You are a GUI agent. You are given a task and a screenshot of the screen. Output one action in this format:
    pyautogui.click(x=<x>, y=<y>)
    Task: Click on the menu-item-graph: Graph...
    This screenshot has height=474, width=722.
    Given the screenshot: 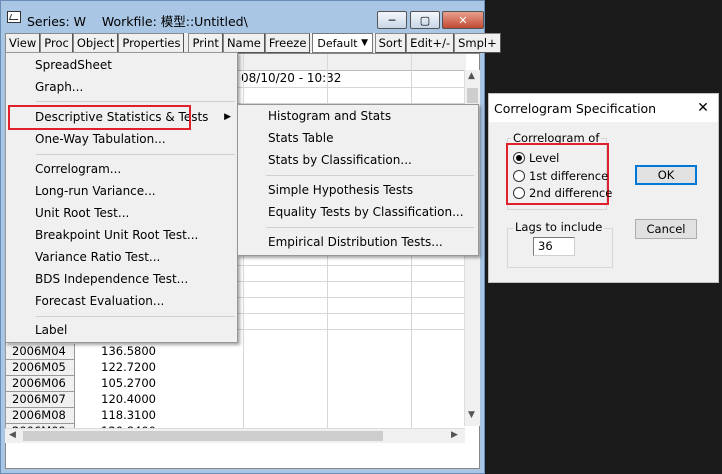 What is the action you would take?
    pyautogui.click(x=122, y=87)
    